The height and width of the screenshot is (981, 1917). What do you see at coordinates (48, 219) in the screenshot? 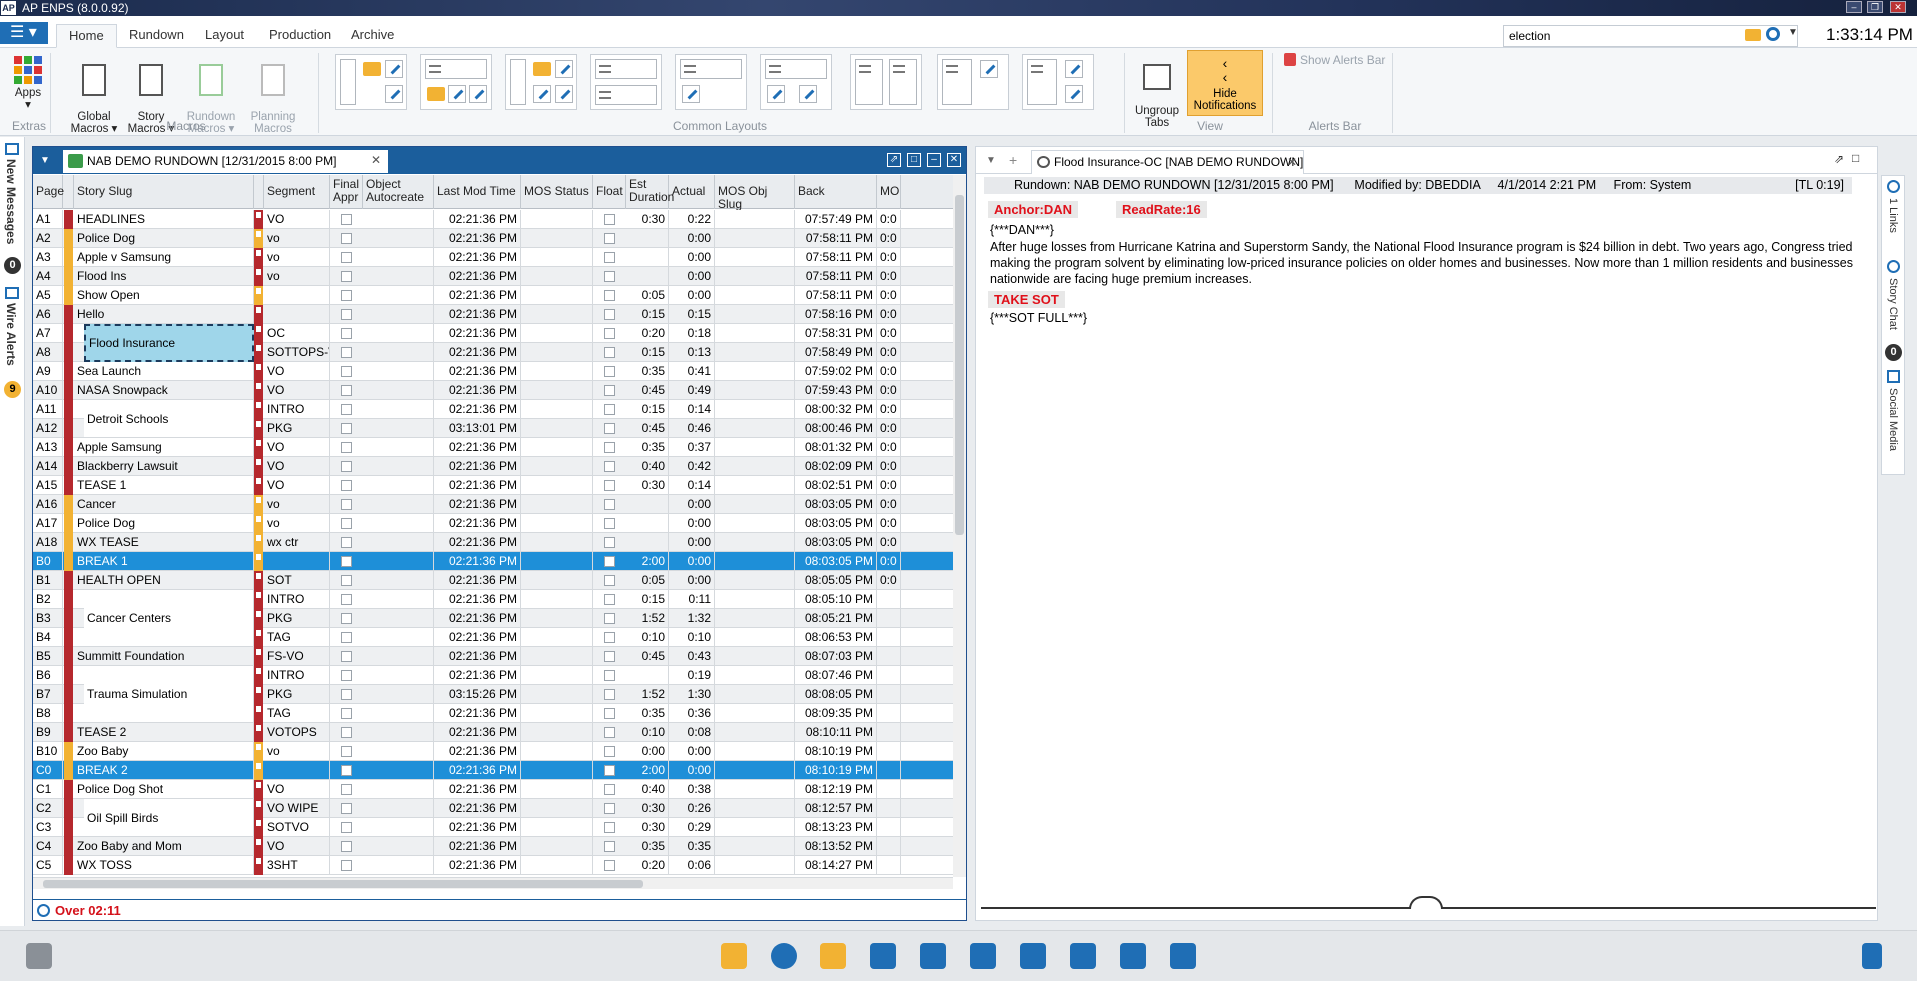
I see `cell-page: A1` at bounding box center [48, 219].